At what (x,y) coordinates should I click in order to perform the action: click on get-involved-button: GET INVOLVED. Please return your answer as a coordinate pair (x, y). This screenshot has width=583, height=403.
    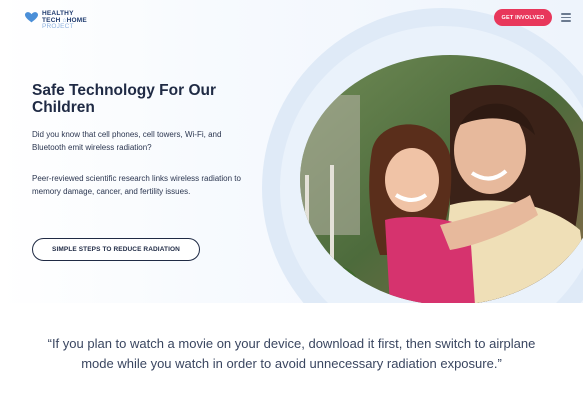
    Looking at the image, I should click on (523, 17).